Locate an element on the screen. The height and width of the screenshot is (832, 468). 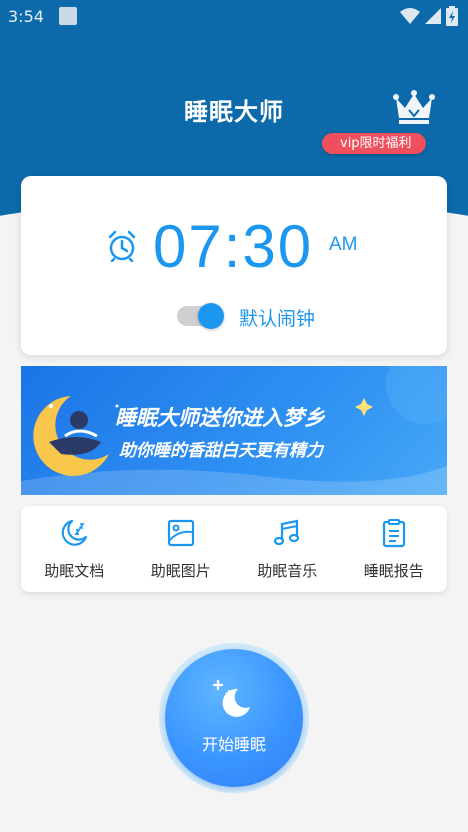
wifi-icon is located at coordinates (410, 16).